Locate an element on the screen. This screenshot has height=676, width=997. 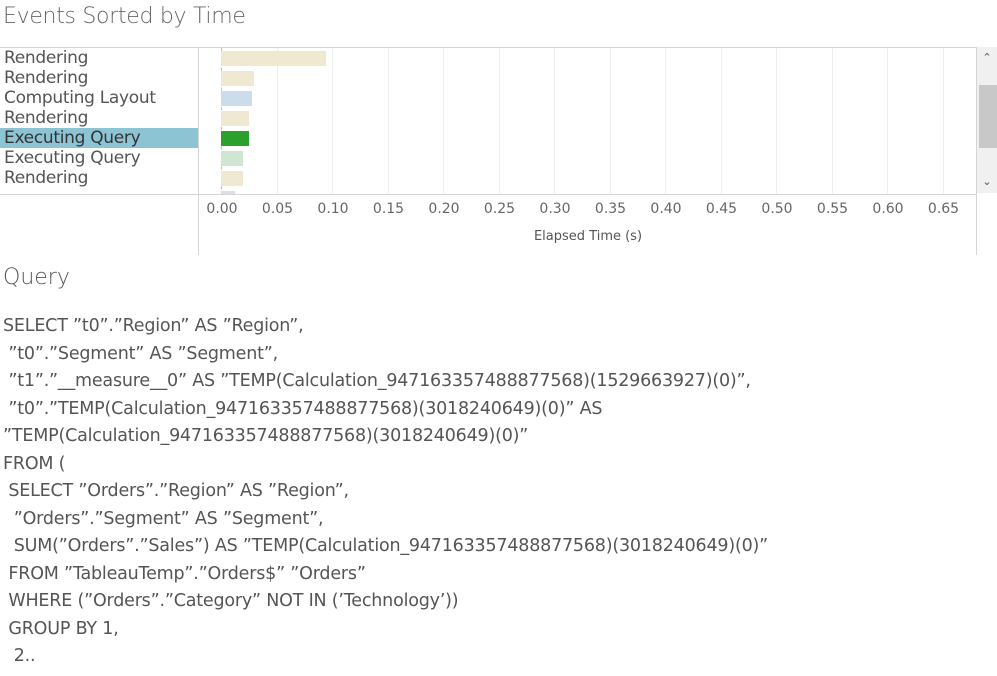
query-line: SELECT ”t0”.”Region” AS ”Region”, is located at coordinates (153, 326).